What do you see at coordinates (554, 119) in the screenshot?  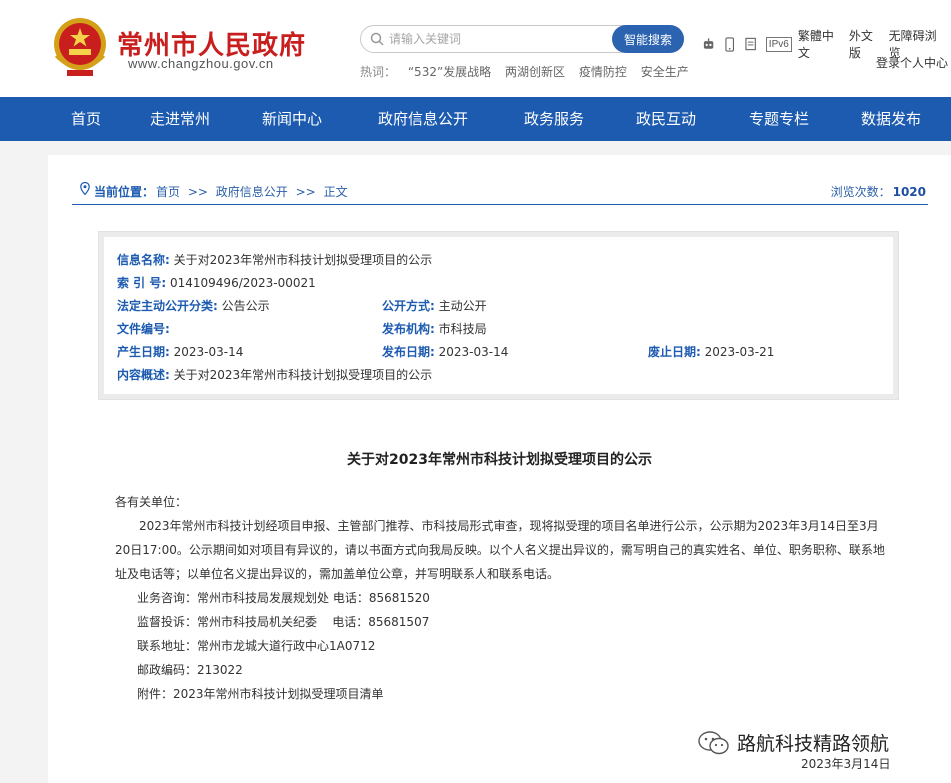 I see `nav-item-services: 政务服务` at bounding box center [554, 119].